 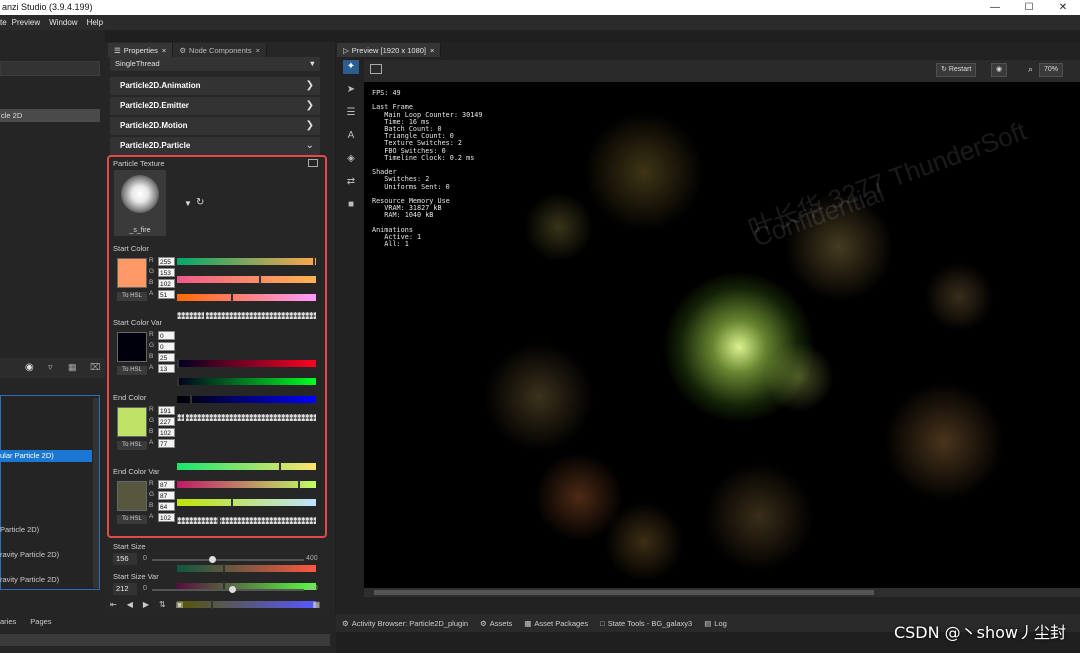 What do you see at coordinates (624, 592) in the screenshot?
I see `scroll-thumb` at bounding box center [624, 592].